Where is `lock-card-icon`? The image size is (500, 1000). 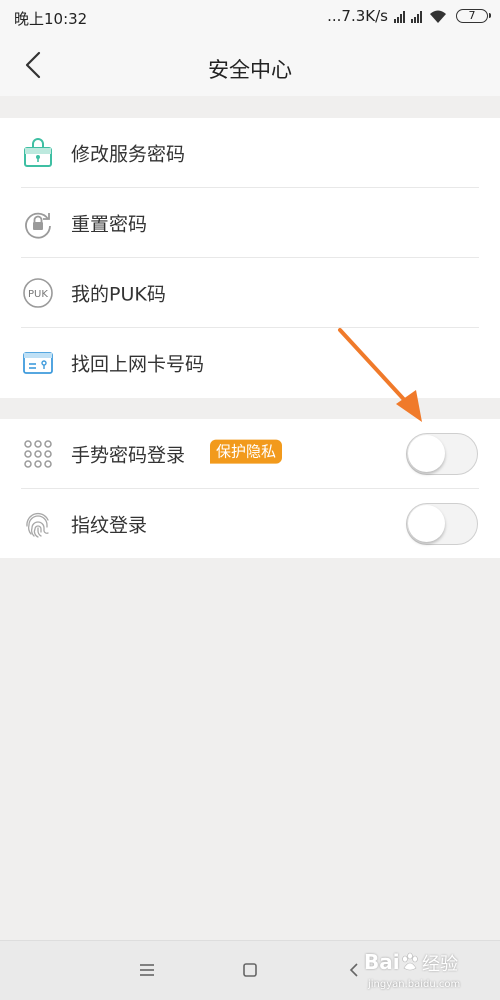 lock-card-icon is located at coordinates (38, 153).